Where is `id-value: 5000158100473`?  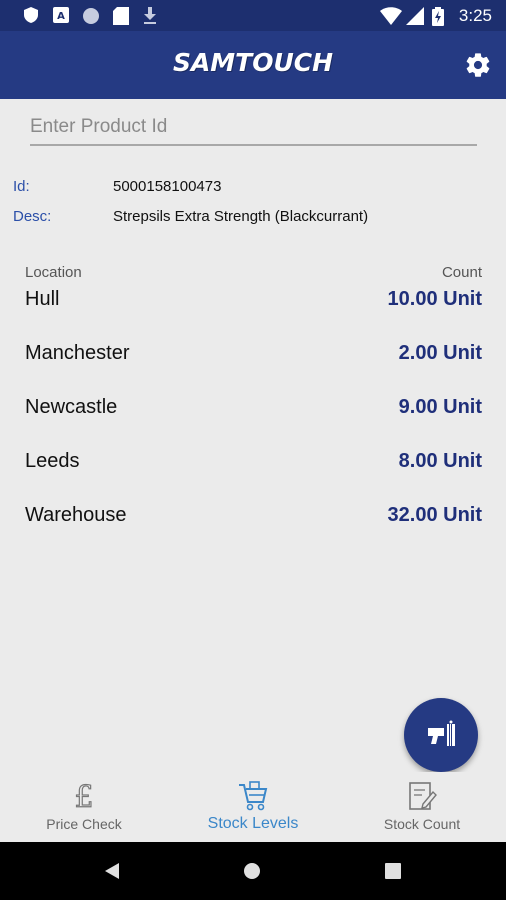
id-value: 5000158100473 is located at coordinates (167, 186).